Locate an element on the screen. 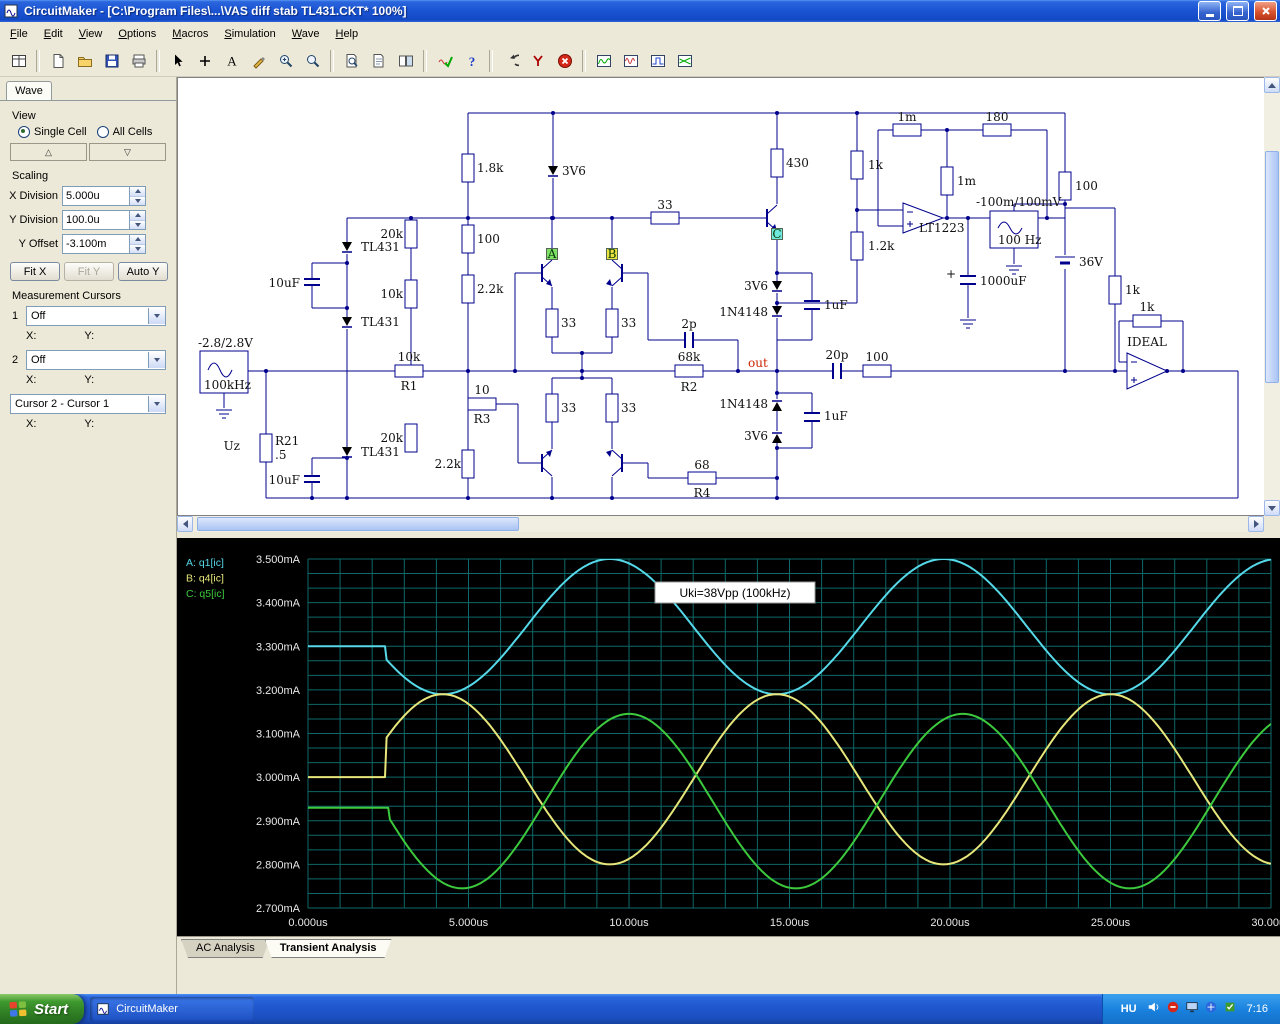  radio-all-cells: All Cells is located at coordinates (124, 132).